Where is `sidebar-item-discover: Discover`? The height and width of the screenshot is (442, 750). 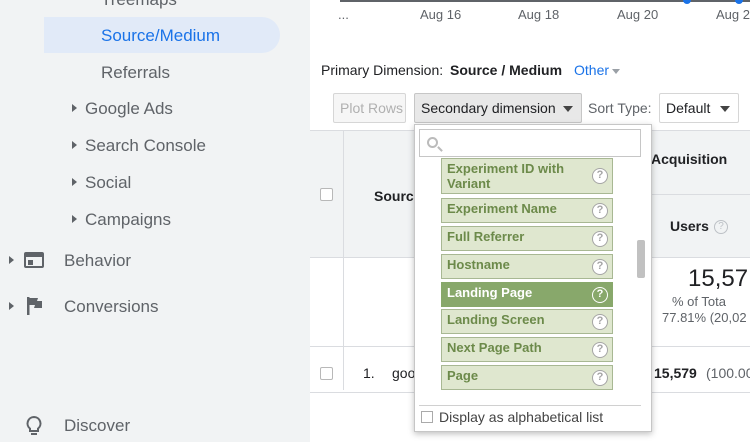 sidebar-item-discover: Discover is located at coordinates (97, 426).